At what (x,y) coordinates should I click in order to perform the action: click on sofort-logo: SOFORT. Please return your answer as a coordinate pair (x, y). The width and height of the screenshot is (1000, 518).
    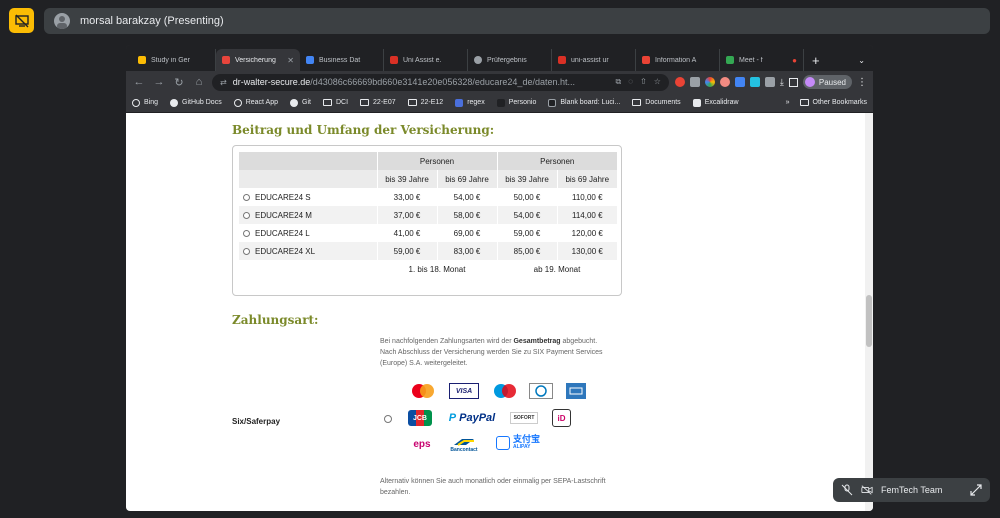
    Looking at the image, I should click on (524, 418).